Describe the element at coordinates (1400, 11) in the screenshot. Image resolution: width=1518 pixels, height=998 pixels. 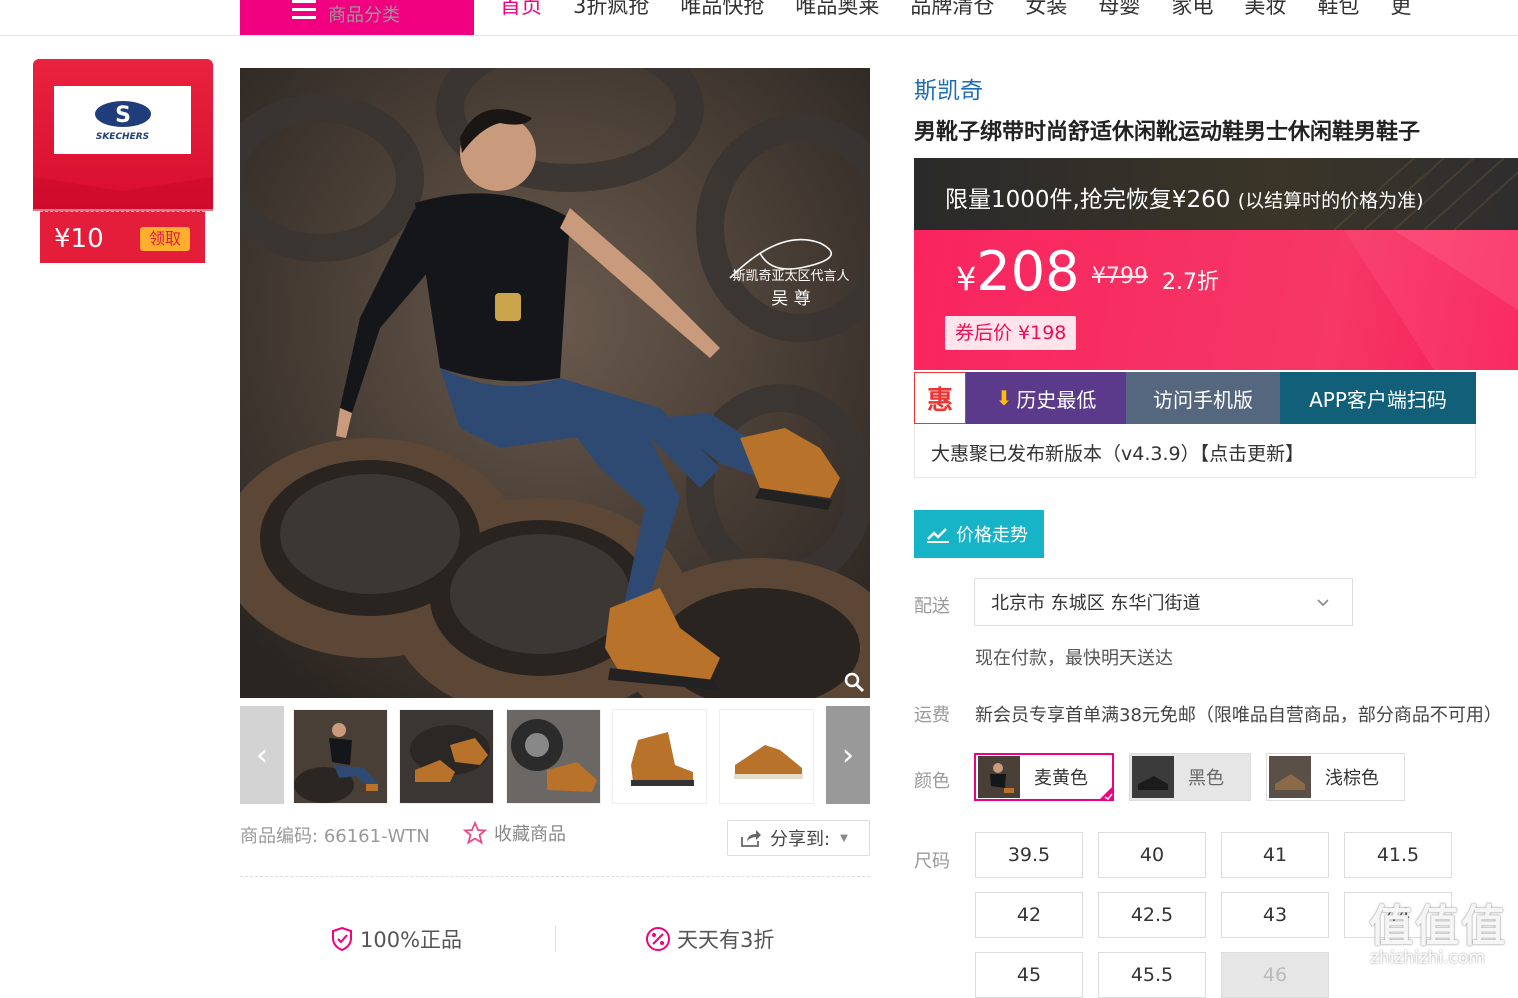
I see `nav-link-more: 更` at that location.